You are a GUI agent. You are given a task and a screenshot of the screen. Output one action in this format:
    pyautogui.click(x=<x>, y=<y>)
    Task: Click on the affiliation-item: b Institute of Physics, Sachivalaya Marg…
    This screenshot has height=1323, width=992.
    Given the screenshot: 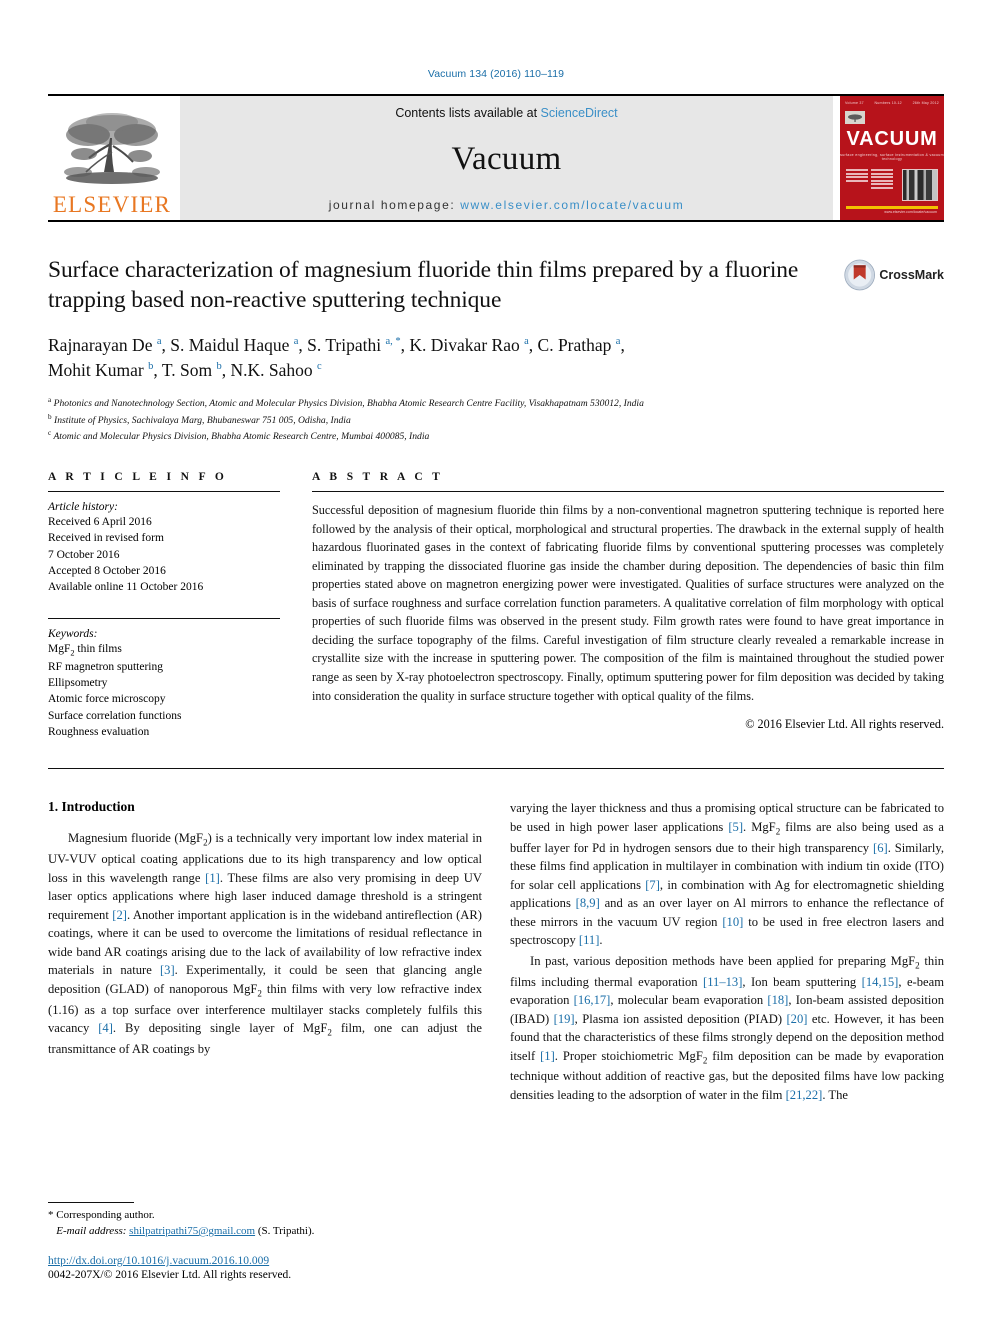 What is the action you would take?
    pyautogui.click(x=496, y=420)
    